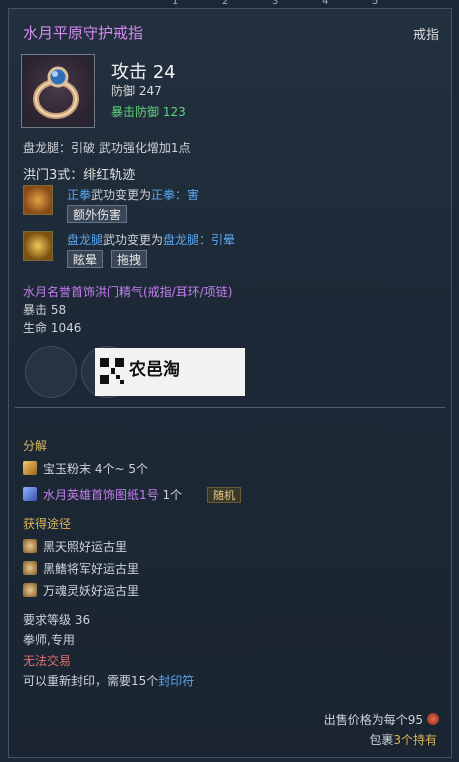 This screenshot has height=762, width=459. What do you see at coordinates (415, 740) in the screenshot?
I see `bag-count: 3个持有` at bounding box center [415, 740].